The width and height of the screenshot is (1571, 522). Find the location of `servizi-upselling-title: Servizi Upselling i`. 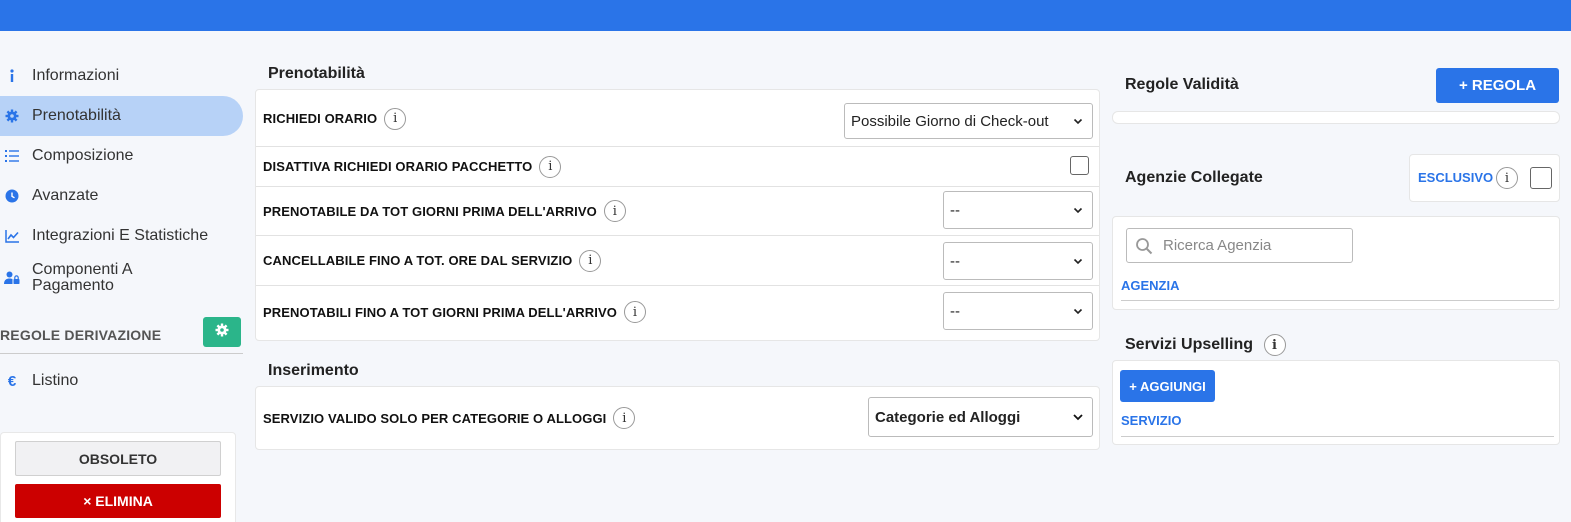

servizi-upselling-title: Servizi Upselling i is located at coordinates (1205, 345).